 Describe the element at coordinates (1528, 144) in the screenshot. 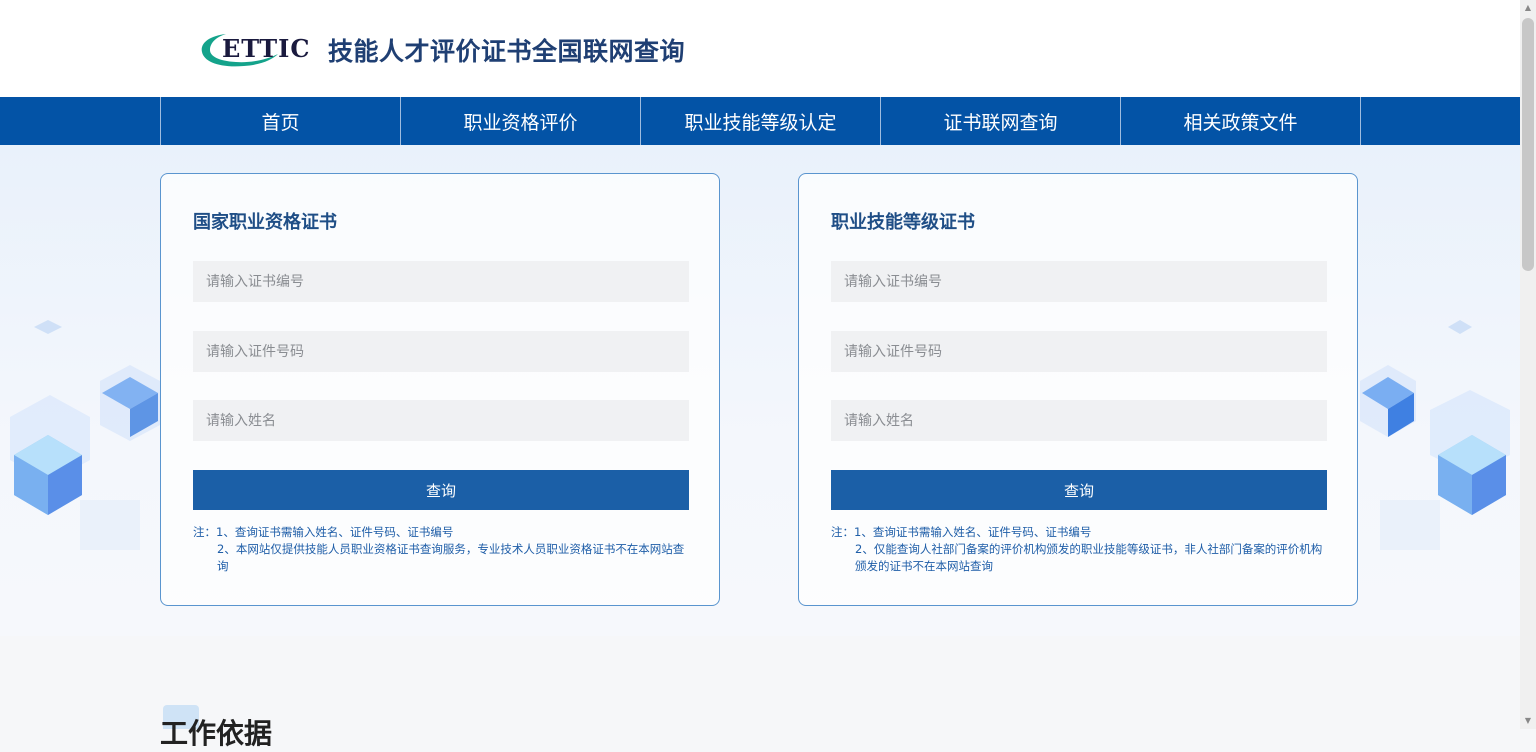

I see `scrollbar-thumb` at that location.